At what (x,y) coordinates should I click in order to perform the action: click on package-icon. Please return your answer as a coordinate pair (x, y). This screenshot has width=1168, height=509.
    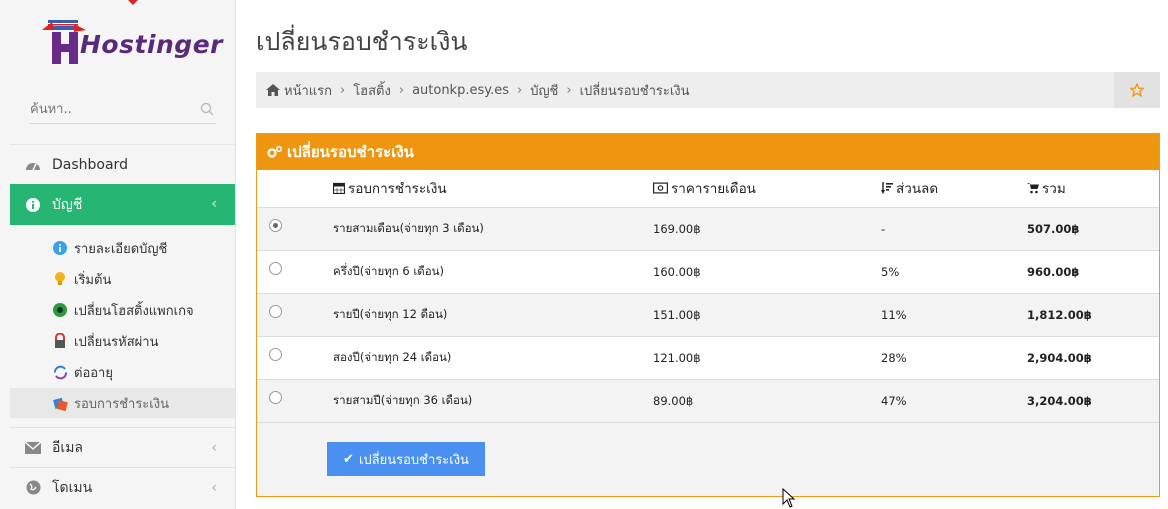
    Looking at the image, I should click on (60, 310).